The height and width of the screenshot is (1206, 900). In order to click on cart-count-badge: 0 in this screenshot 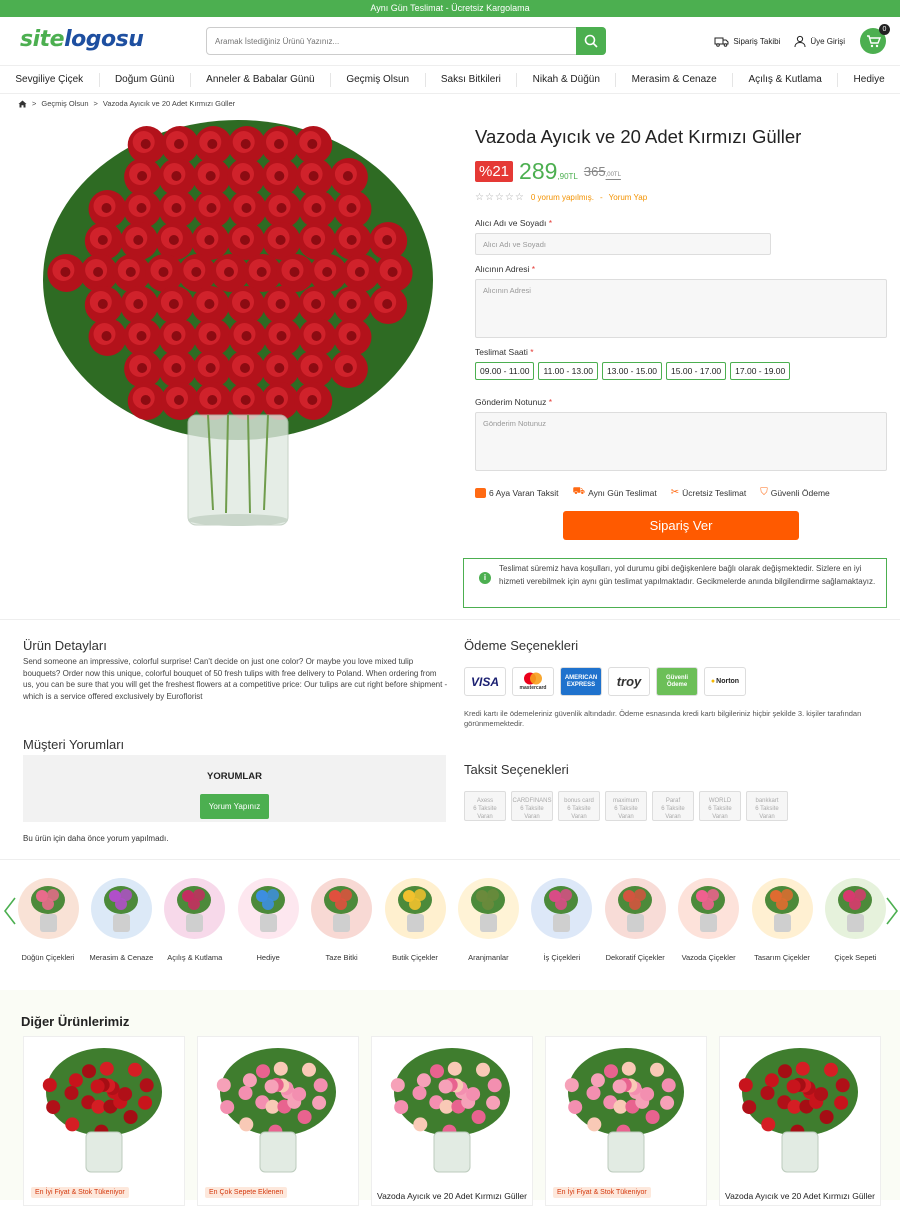, I will do `click(884, 29)`.